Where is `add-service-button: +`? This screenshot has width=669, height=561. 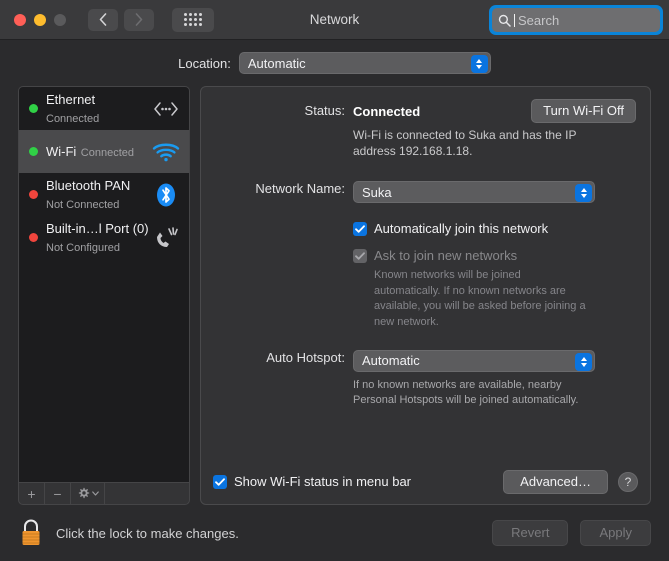
add-service-button: + is located at coordinates (32, 493).